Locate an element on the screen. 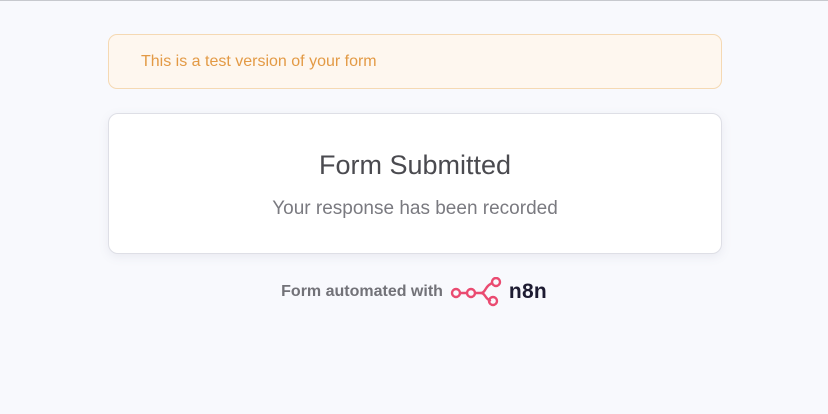 Image resolution: width=828 pixels, height=414 pixels. form-submitted-title: Form Submitted is located at coordinates (415, 165).